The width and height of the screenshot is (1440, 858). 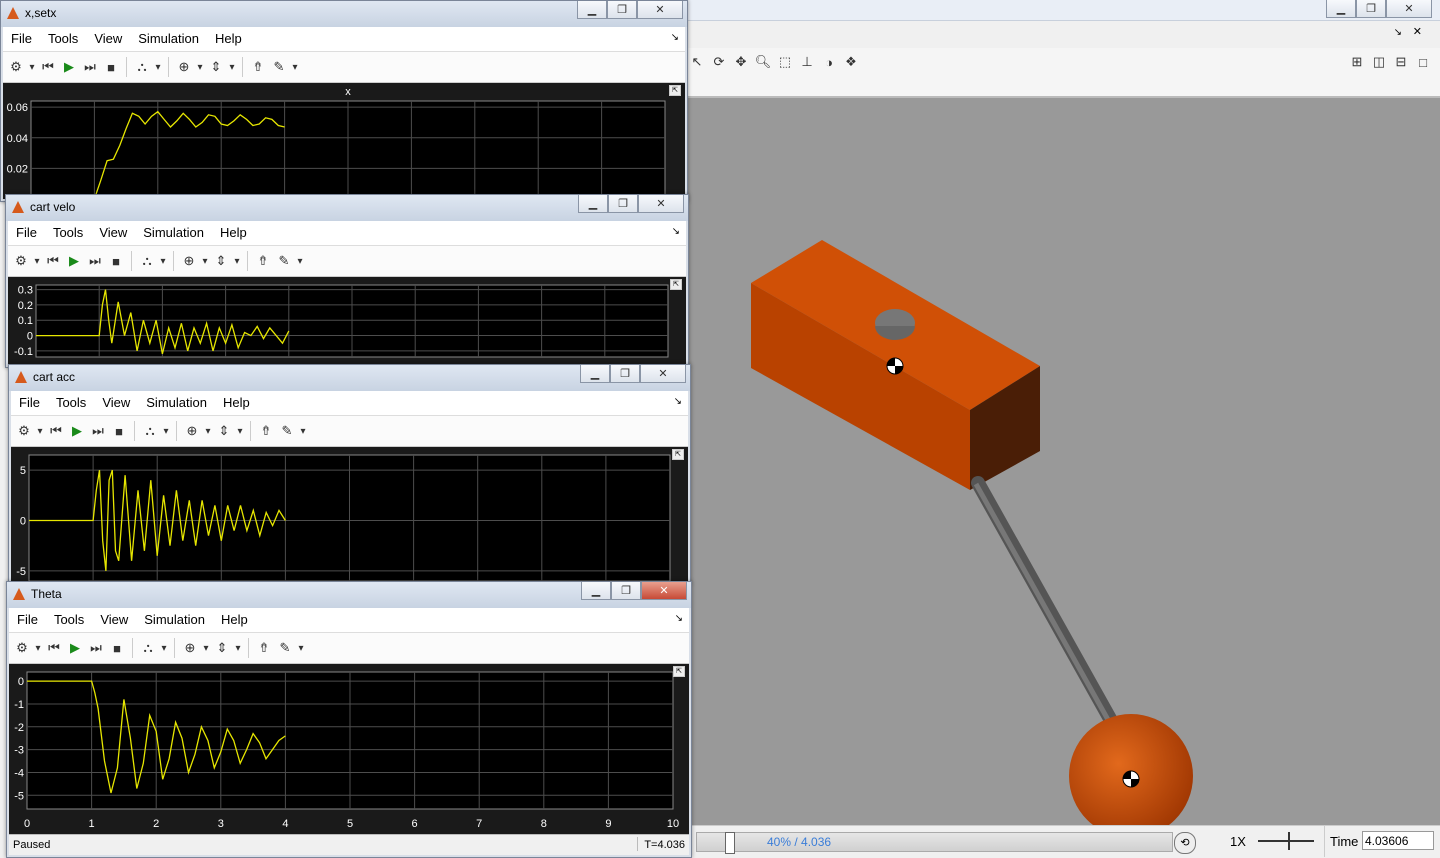 What do you see at coordinates (807, 62) in the screenshot?
I see `frames-icon: ⊥` at bounding box center [807, 62].